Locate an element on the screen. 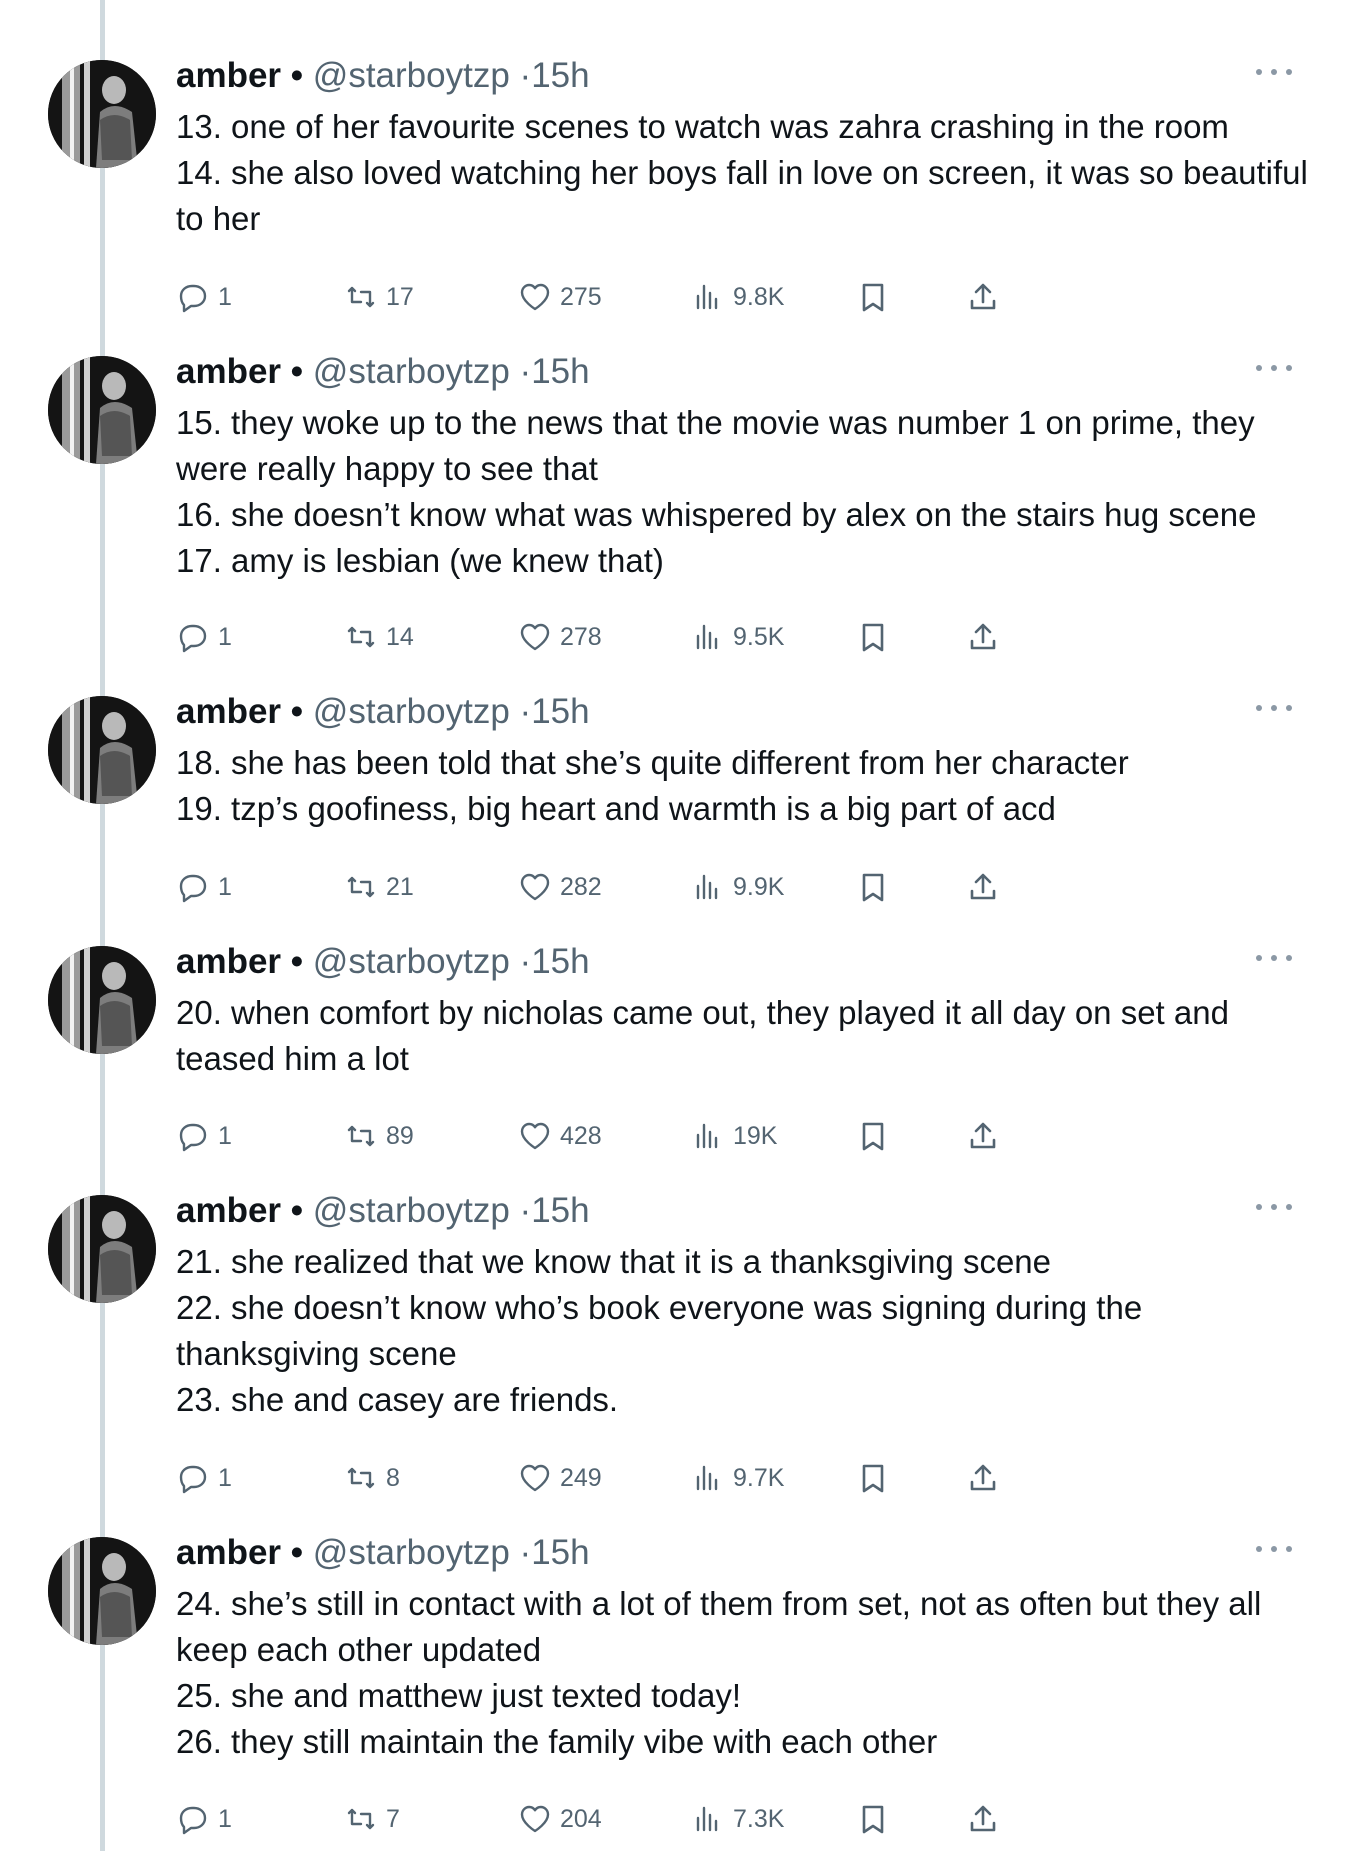  view-count: 7.3K is located at coordinates (759, 1819).